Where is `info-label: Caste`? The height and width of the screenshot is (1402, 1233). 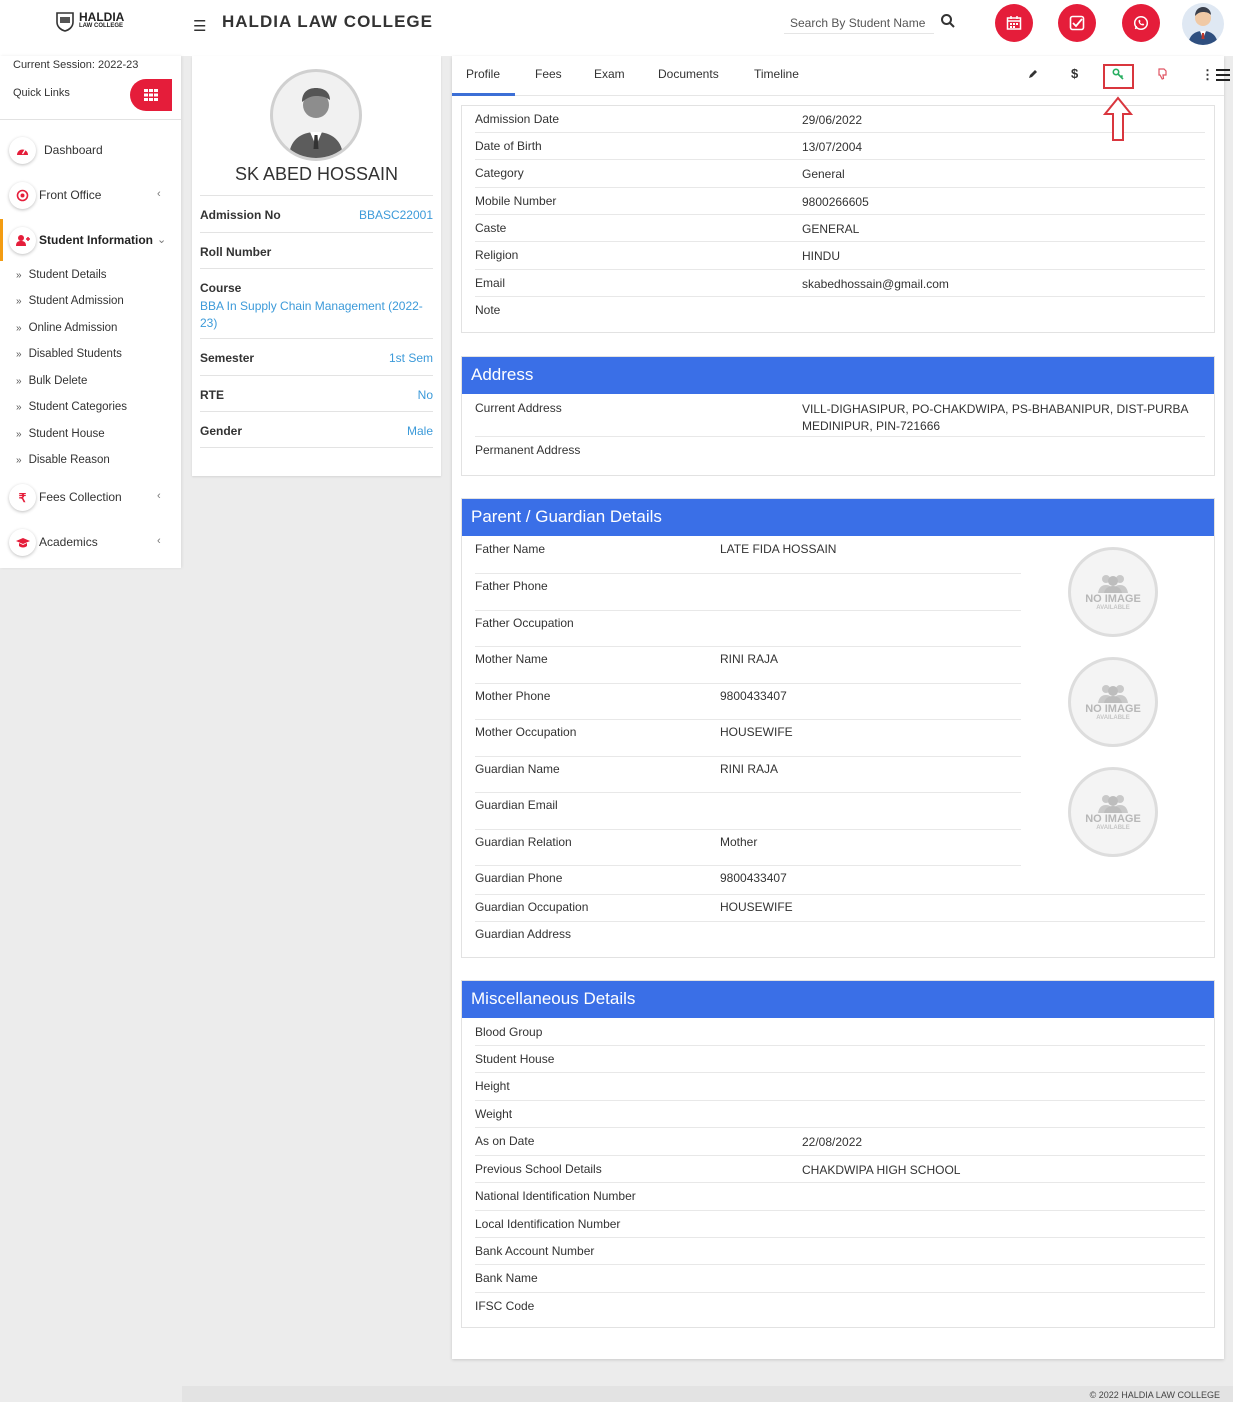 info-label: Caste is located at coordinates (491, 228).